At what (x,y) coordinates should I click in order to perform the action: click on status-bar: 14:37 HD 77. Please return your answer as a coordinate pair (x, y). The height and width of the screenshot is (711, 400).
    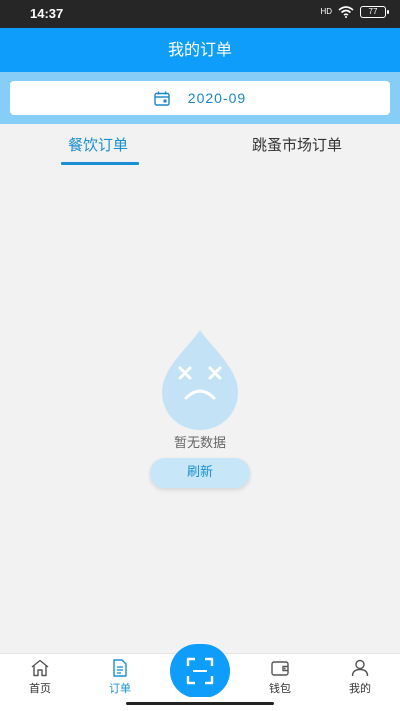
    Looking at the image, I should click on (200, 14).